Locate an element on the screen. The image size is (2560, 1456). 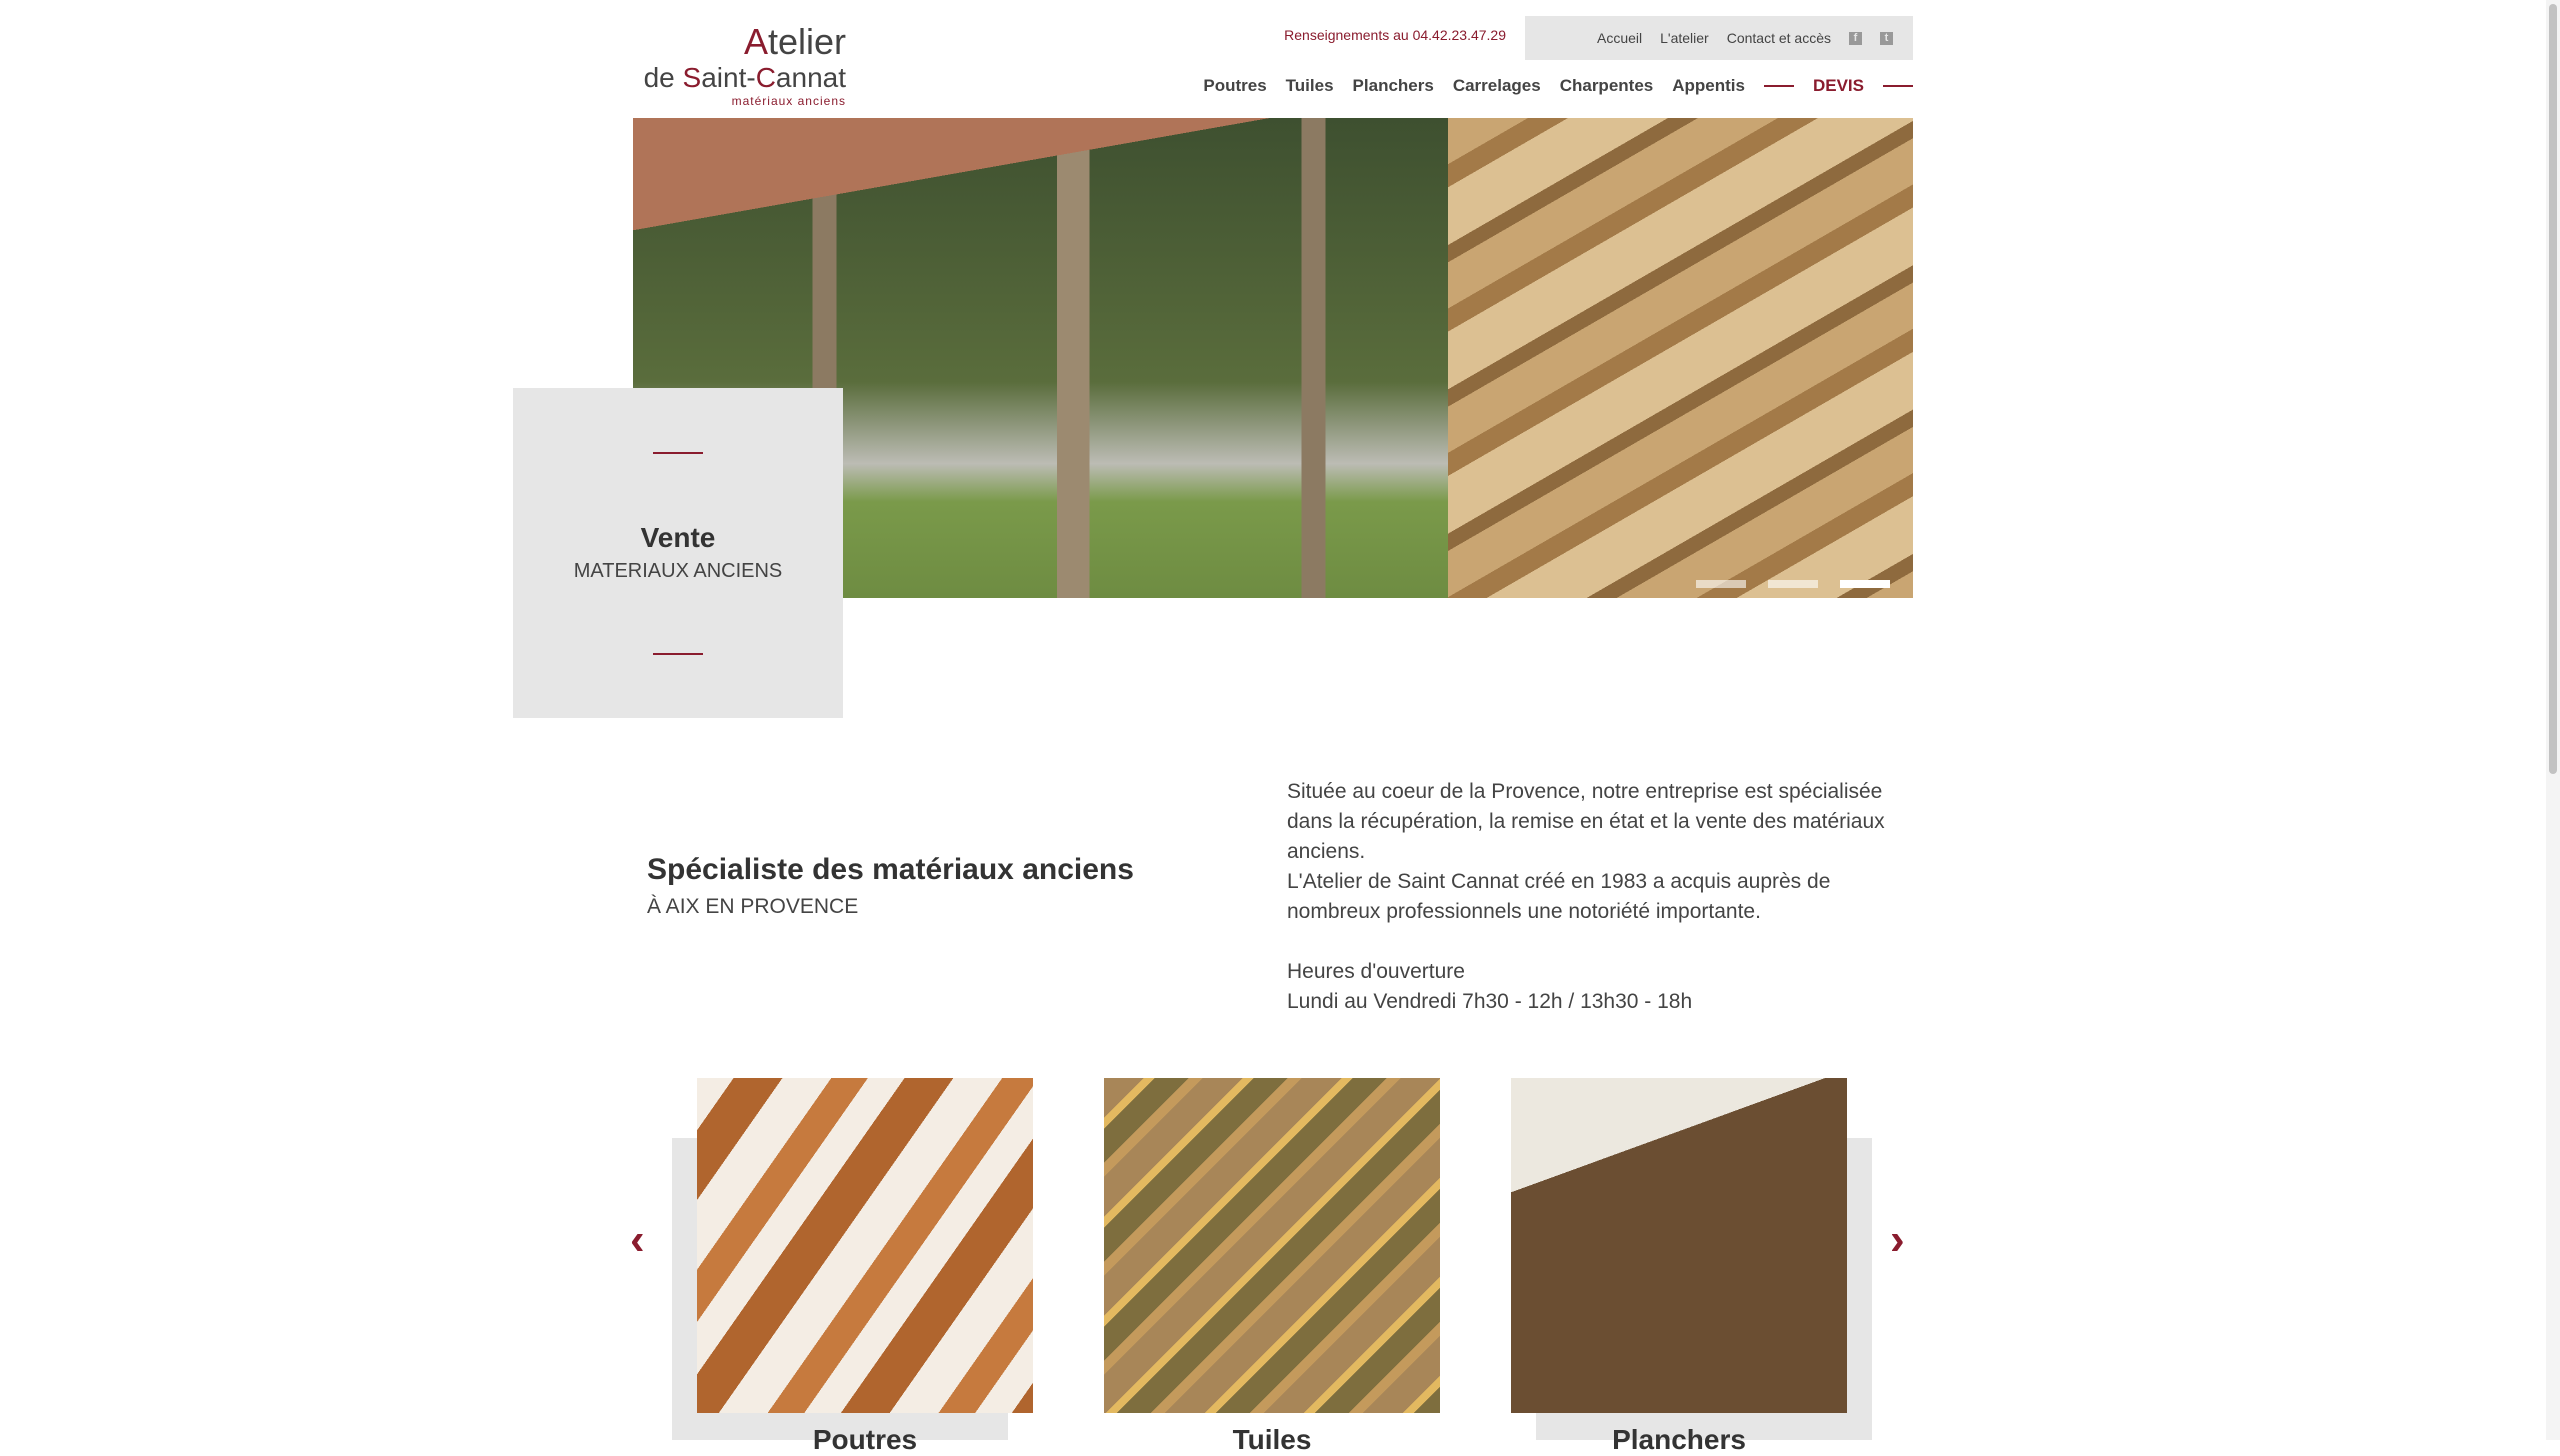
hero-caption: Vente MATERIAUX ANCIENS is located at coordinates (678, 553).